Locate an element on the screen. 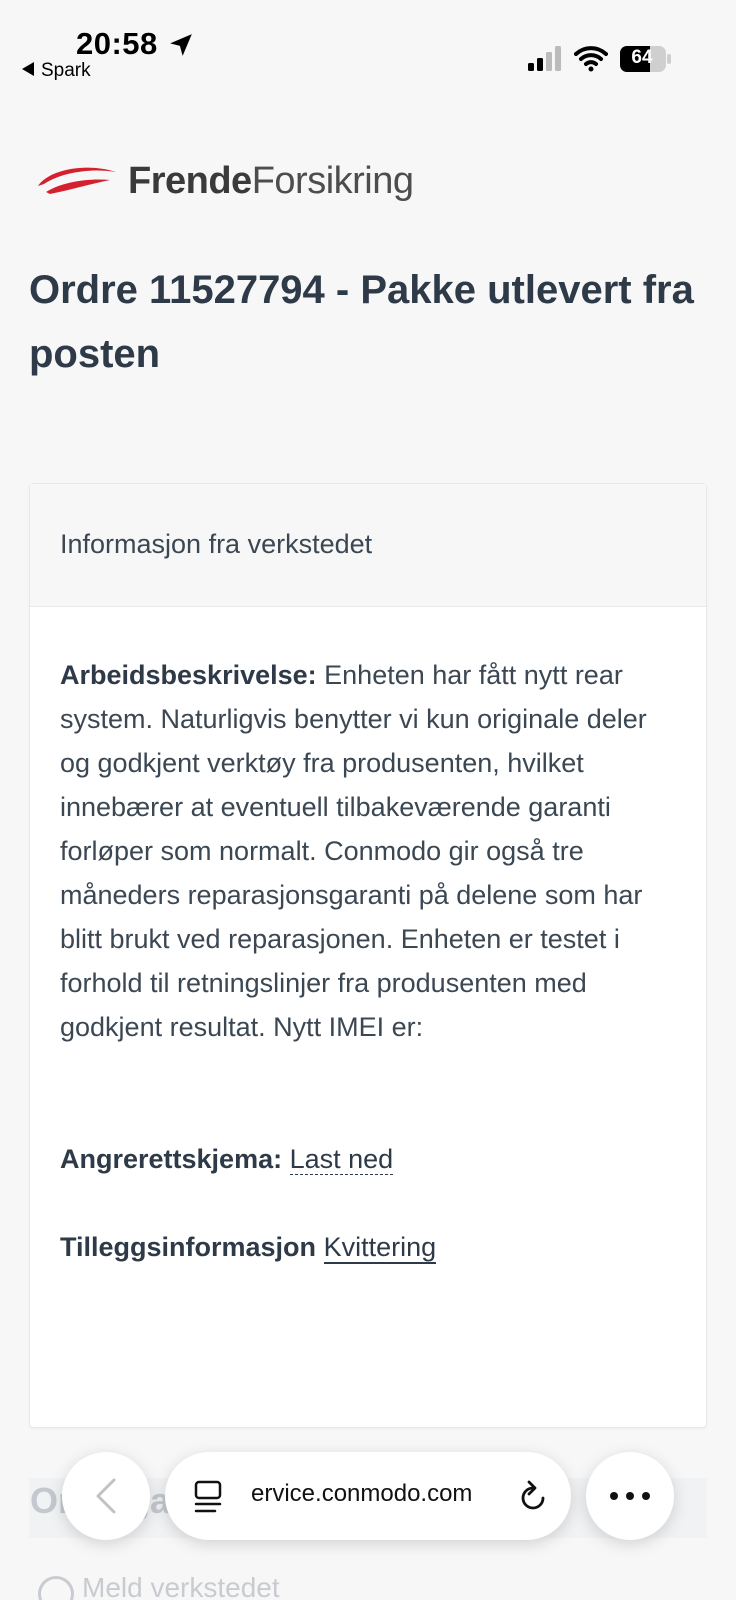  download-withdrawal-form-link: Last ned is located at coordinates (341, 1159).